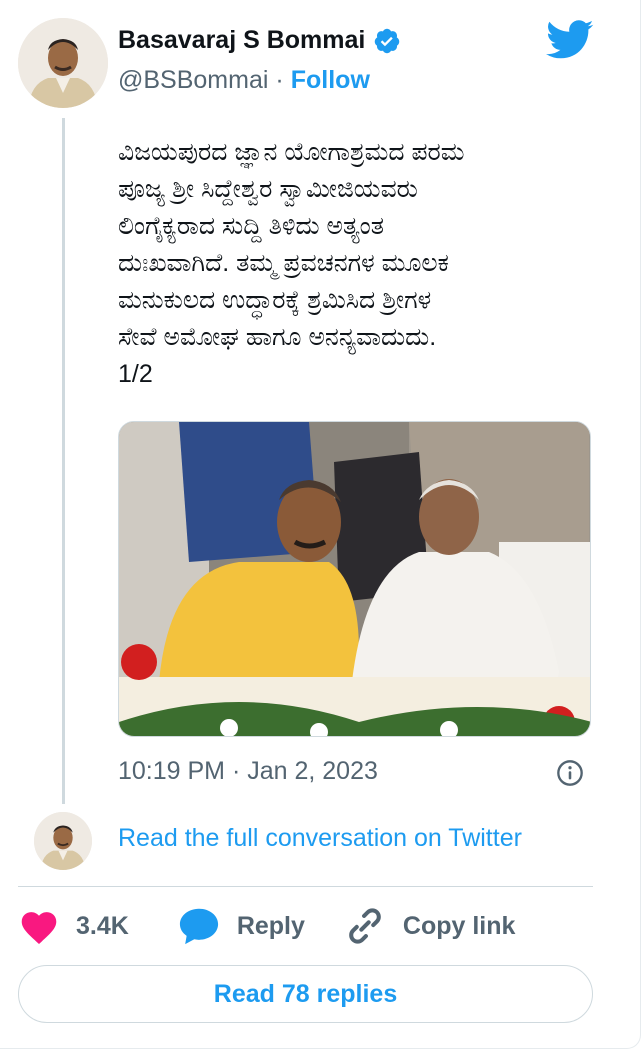 The width and height of the screenshot is (641, 1049). What do you see at coordinates (570, 773) in the screenshot?
I see `info-icon` at bounding box center [570, 773].